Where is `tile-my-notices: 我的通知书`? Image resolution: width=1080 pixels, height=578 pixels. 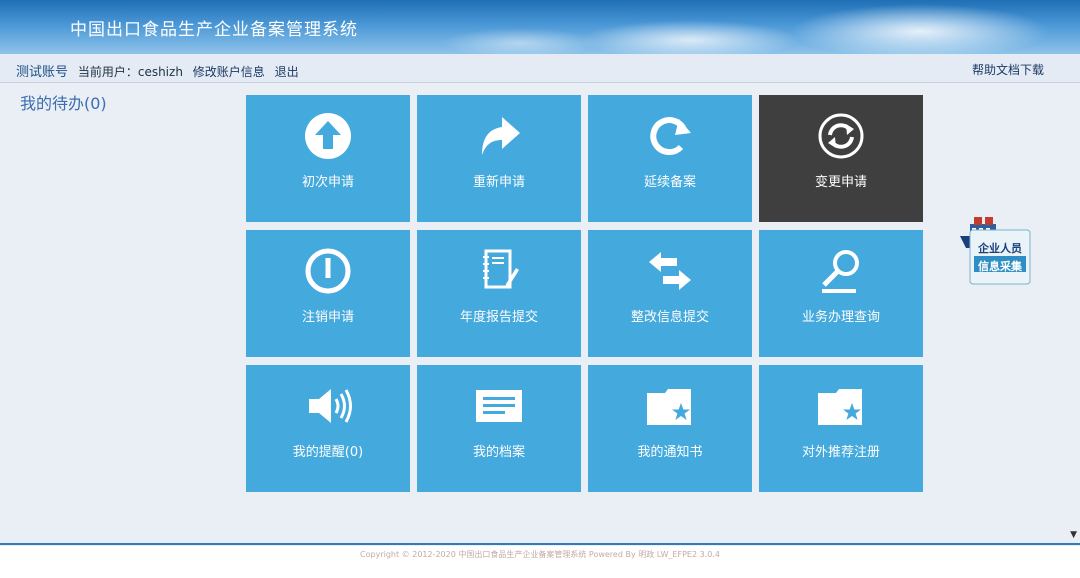
tile-my-notices: 我的通知书 is located at coordinates (670, 428).